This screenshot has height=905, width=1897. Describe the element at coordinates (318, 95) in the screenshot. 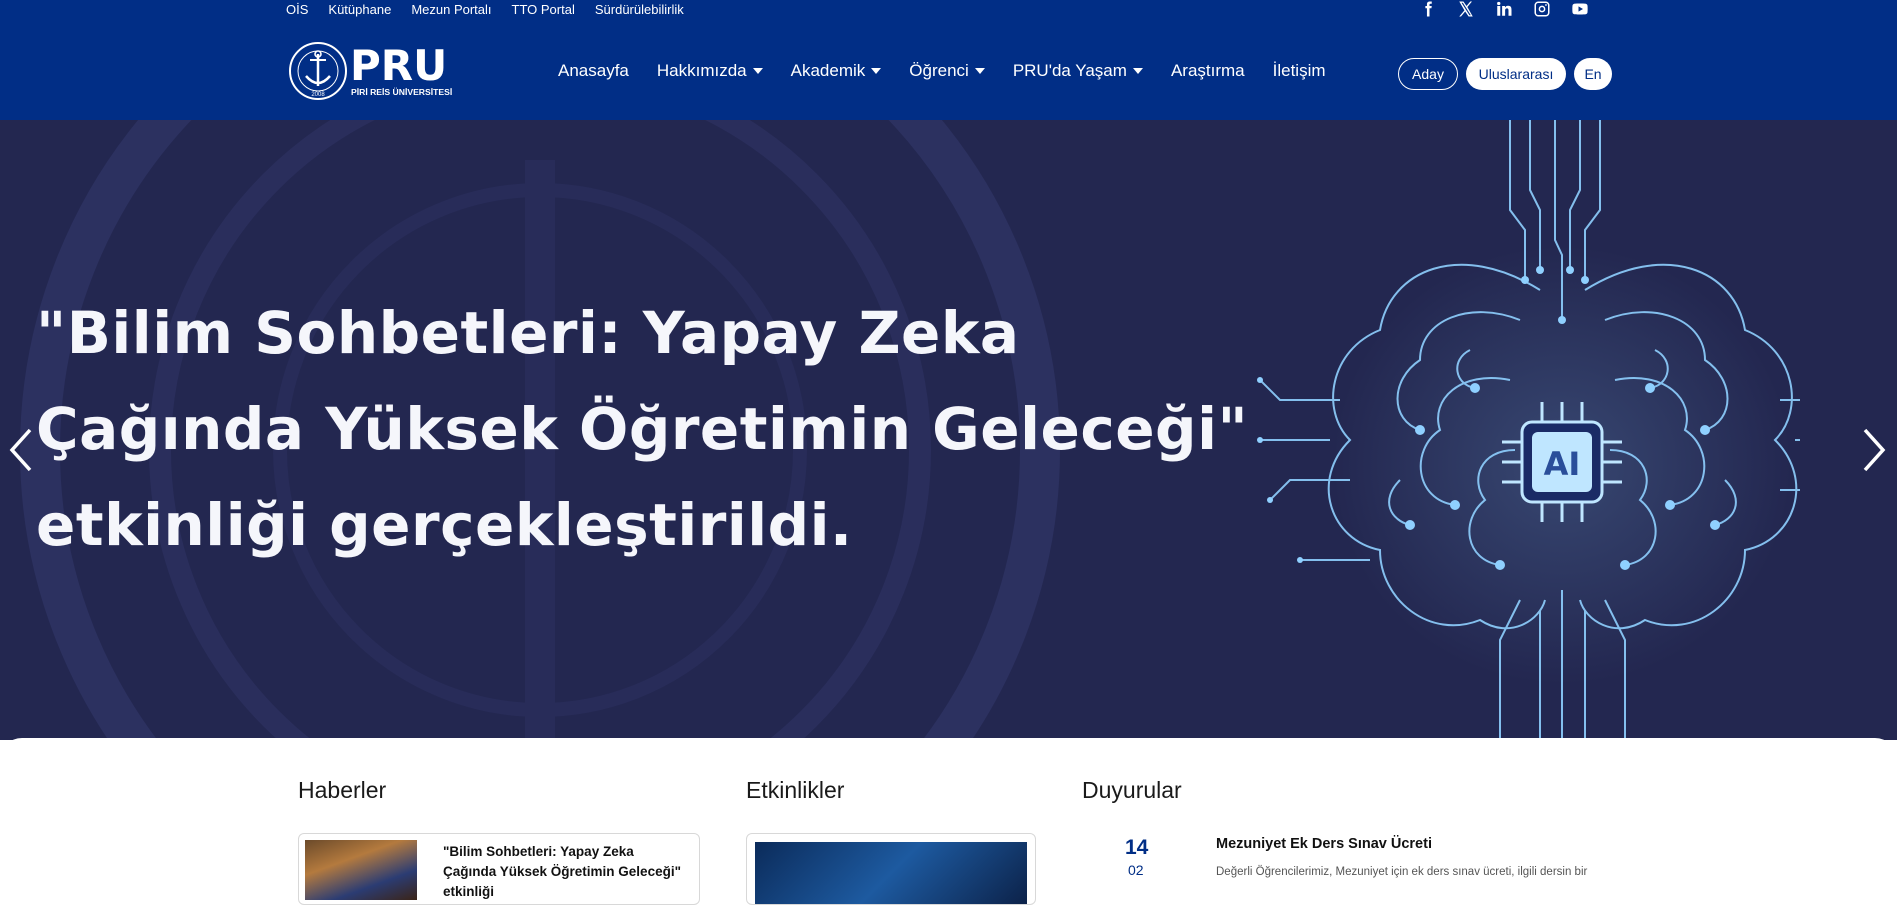

I see `logo-year: 2008` at that location.